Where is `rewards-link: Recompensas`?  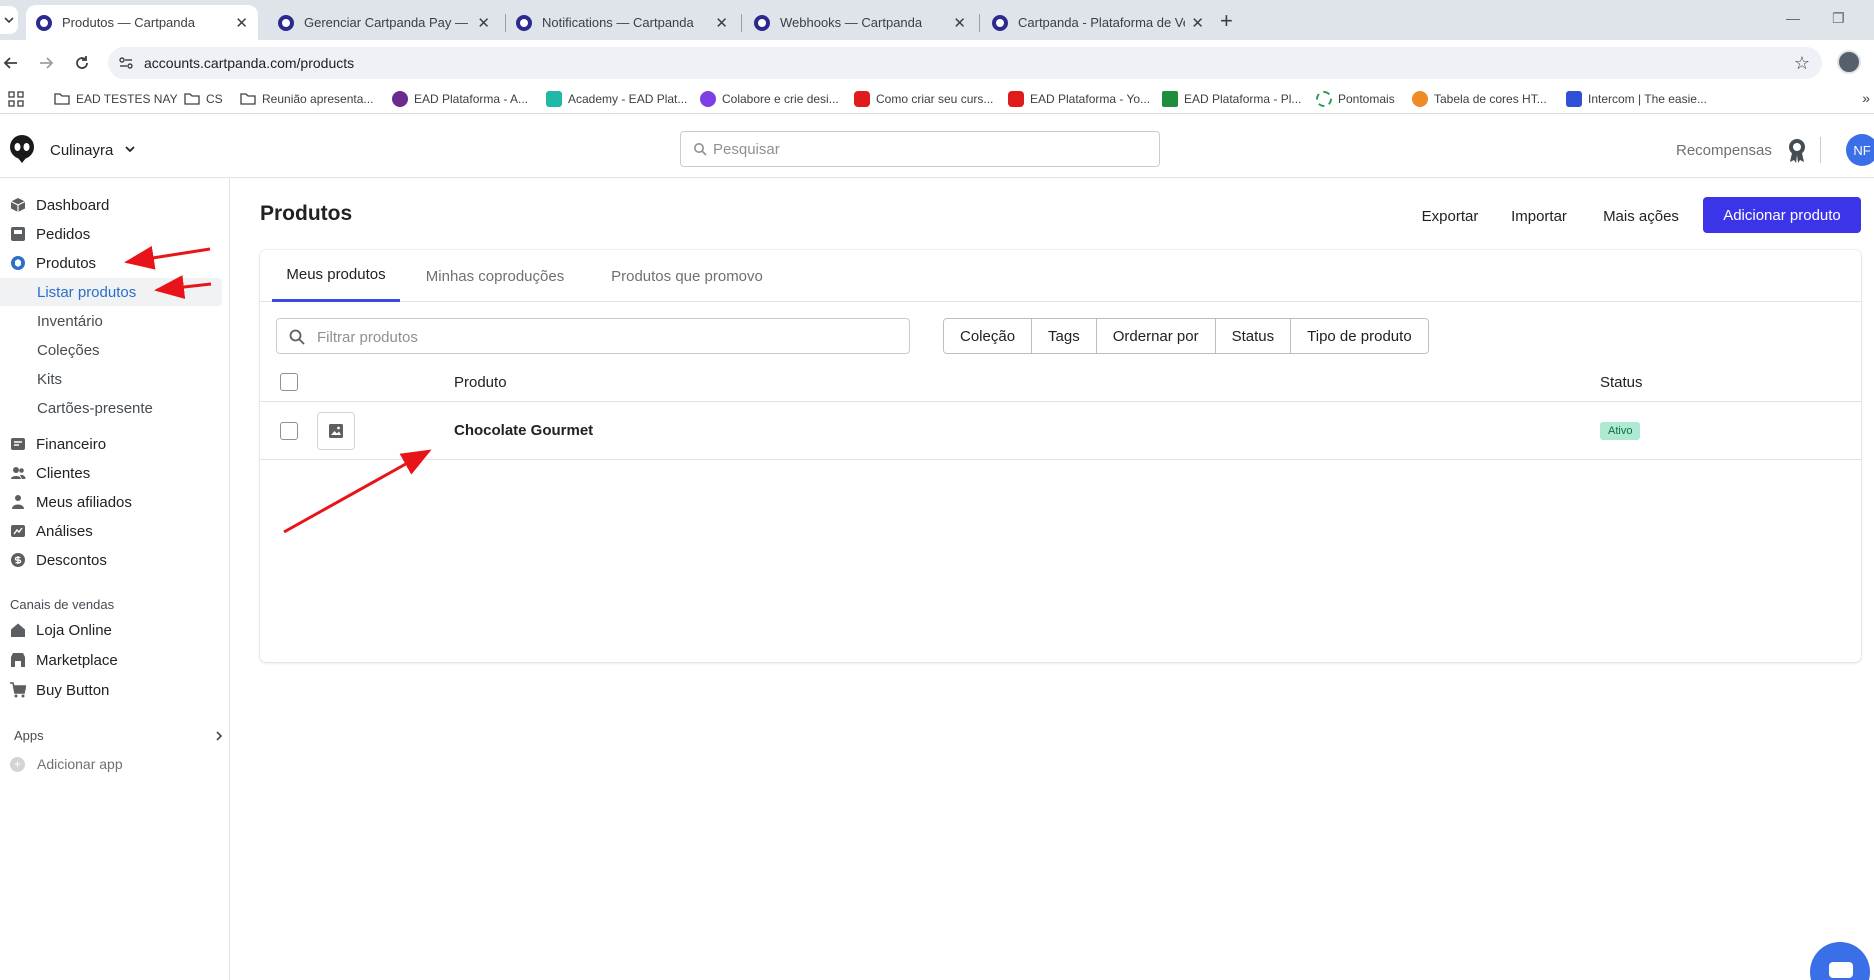 rewards-link: Recompensas is located at coordinates (1724, 150).